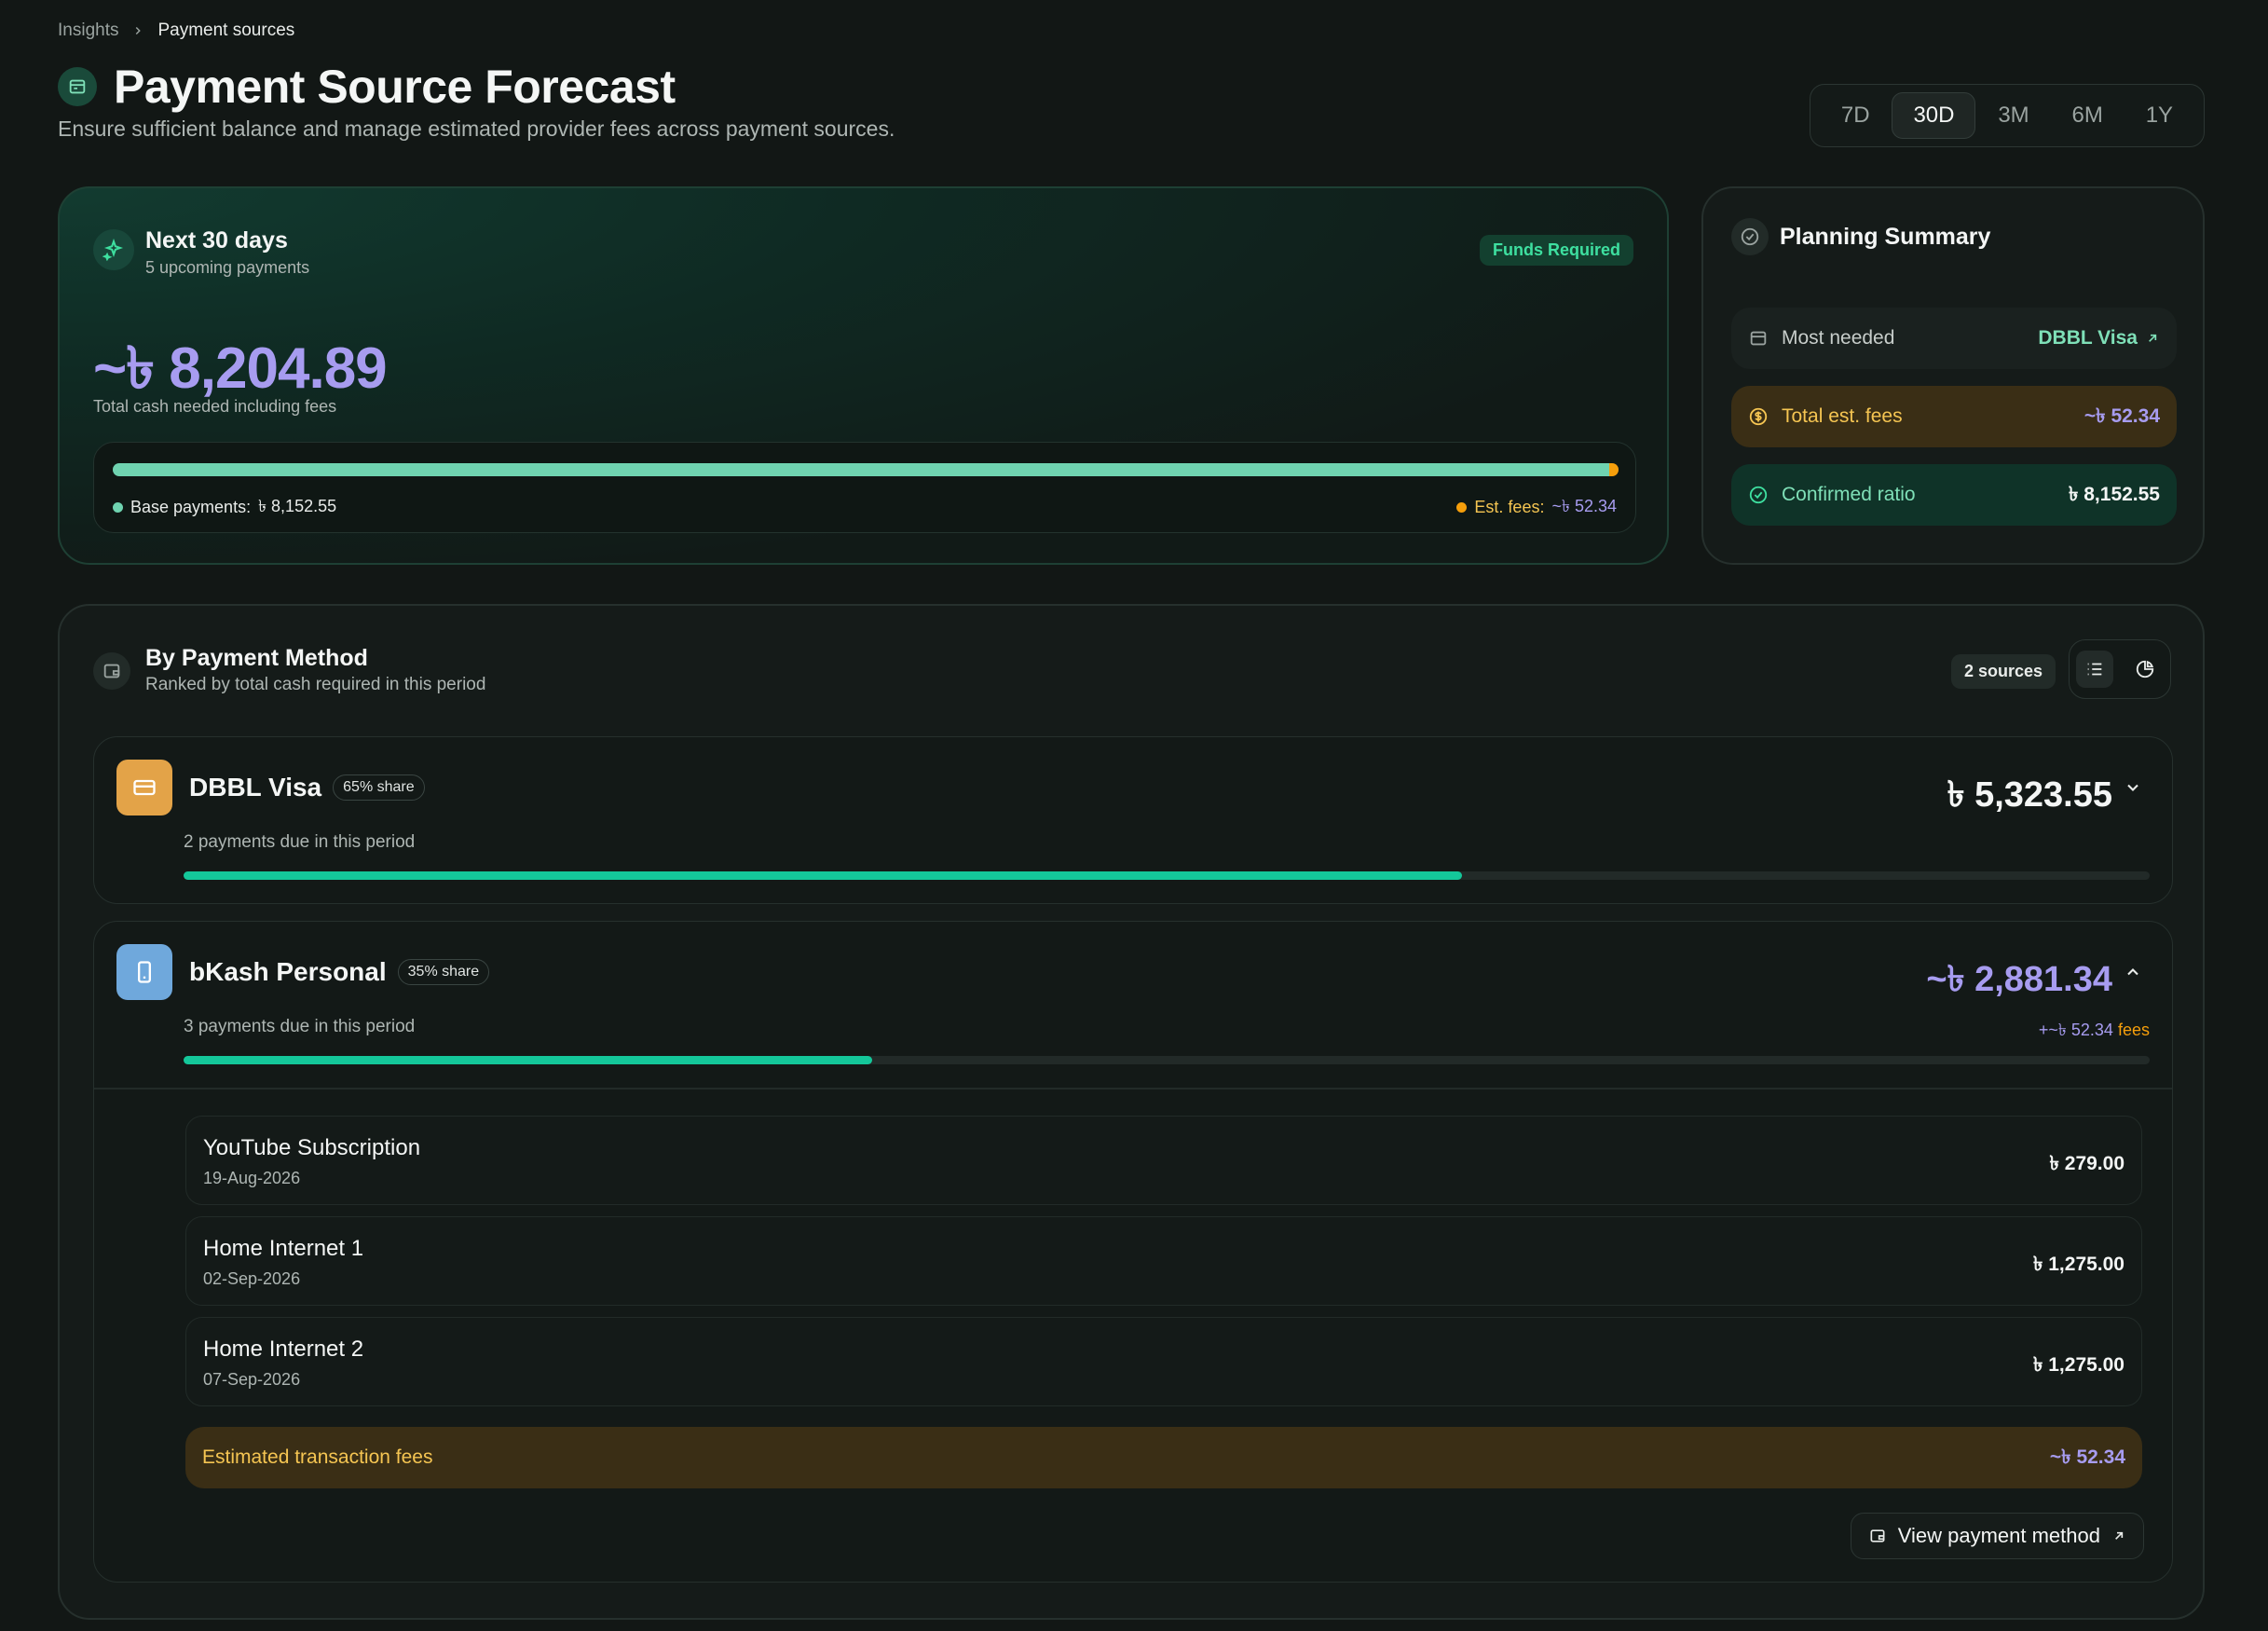  Describe the element at coordinates (2088, 338) in the screenshot. I see `most-needed-value: DBBL Visa` at that location.